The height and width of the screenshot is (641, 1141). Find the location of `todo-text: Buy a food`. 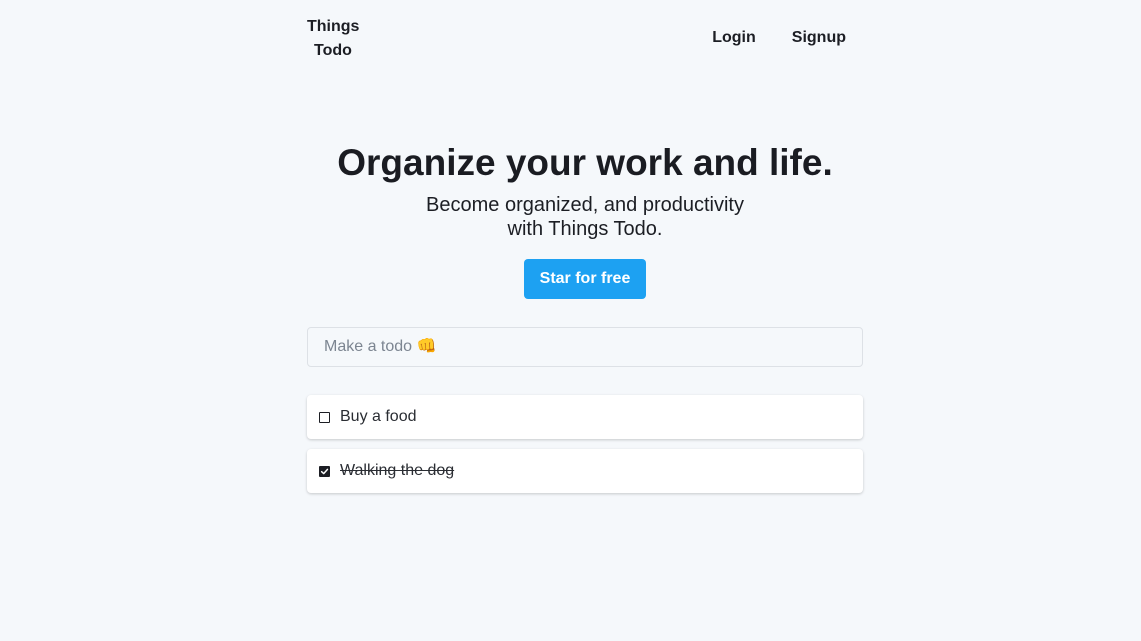

todo-text: Buy a food is located at coordinates (378, 416).